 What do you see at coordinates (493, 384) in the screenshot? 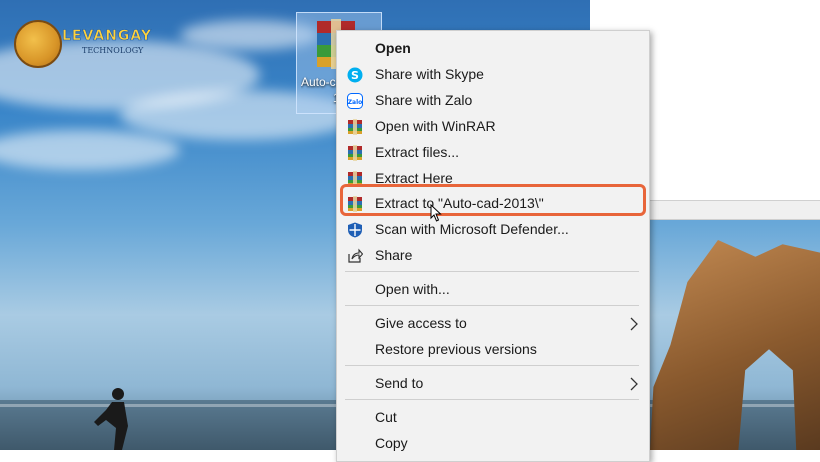
I see `menu-item-send-to: Send to` at bounding box center [493, 384].